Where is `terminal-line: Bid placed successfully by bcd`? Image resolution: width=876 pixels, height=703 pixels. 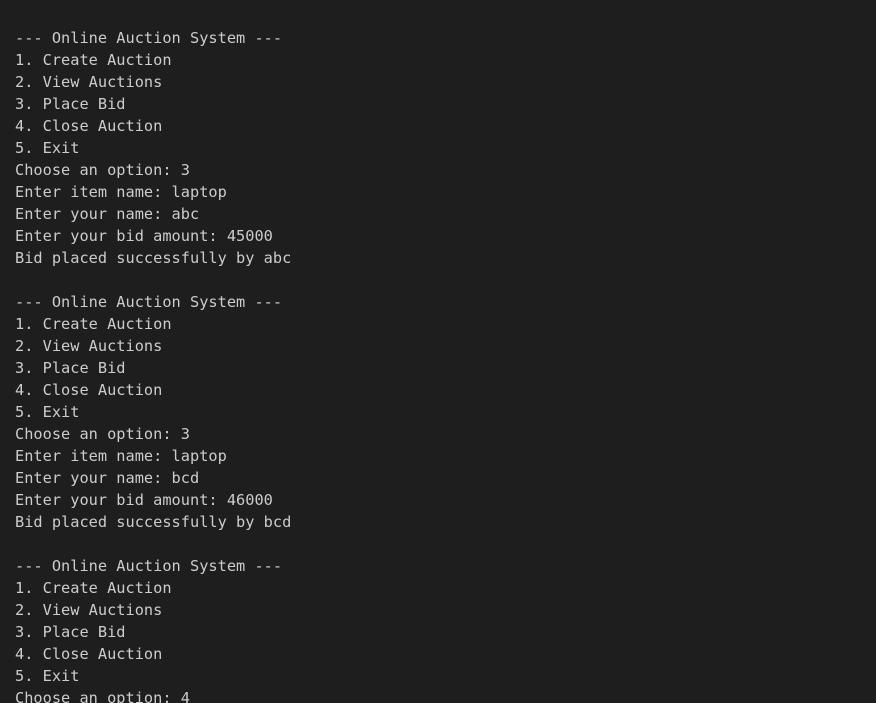
terminal-line: Bid placed successfully by bcd is located at coordinates (153, 522).